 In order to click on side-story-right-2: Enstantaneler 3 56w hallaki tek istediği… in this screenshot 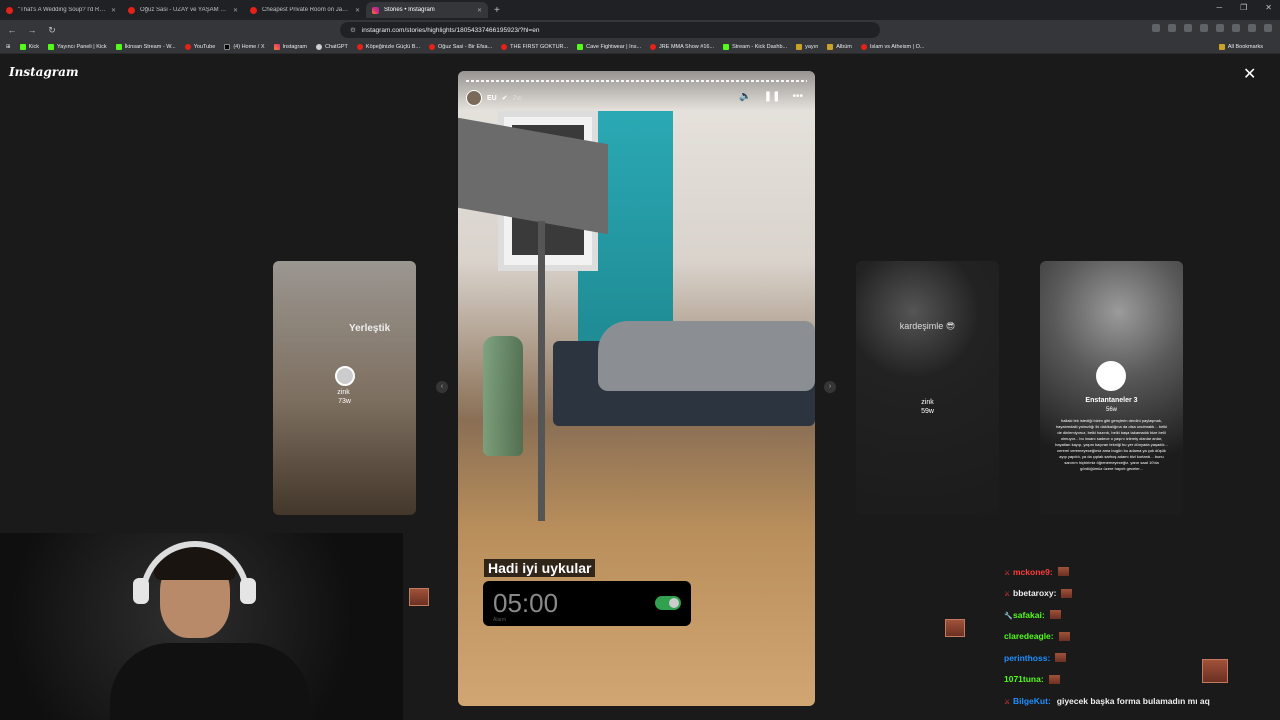, I will do `click(1111, 388)`.